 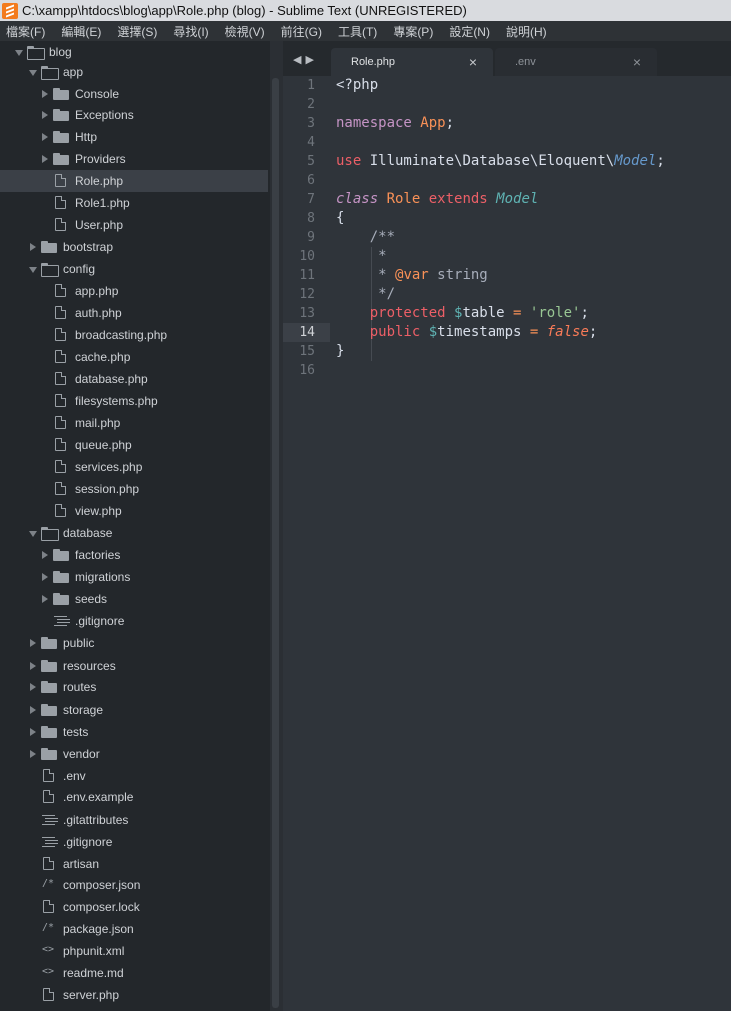 I want to click on tree-folder: storage, so click(x=134, y=710).